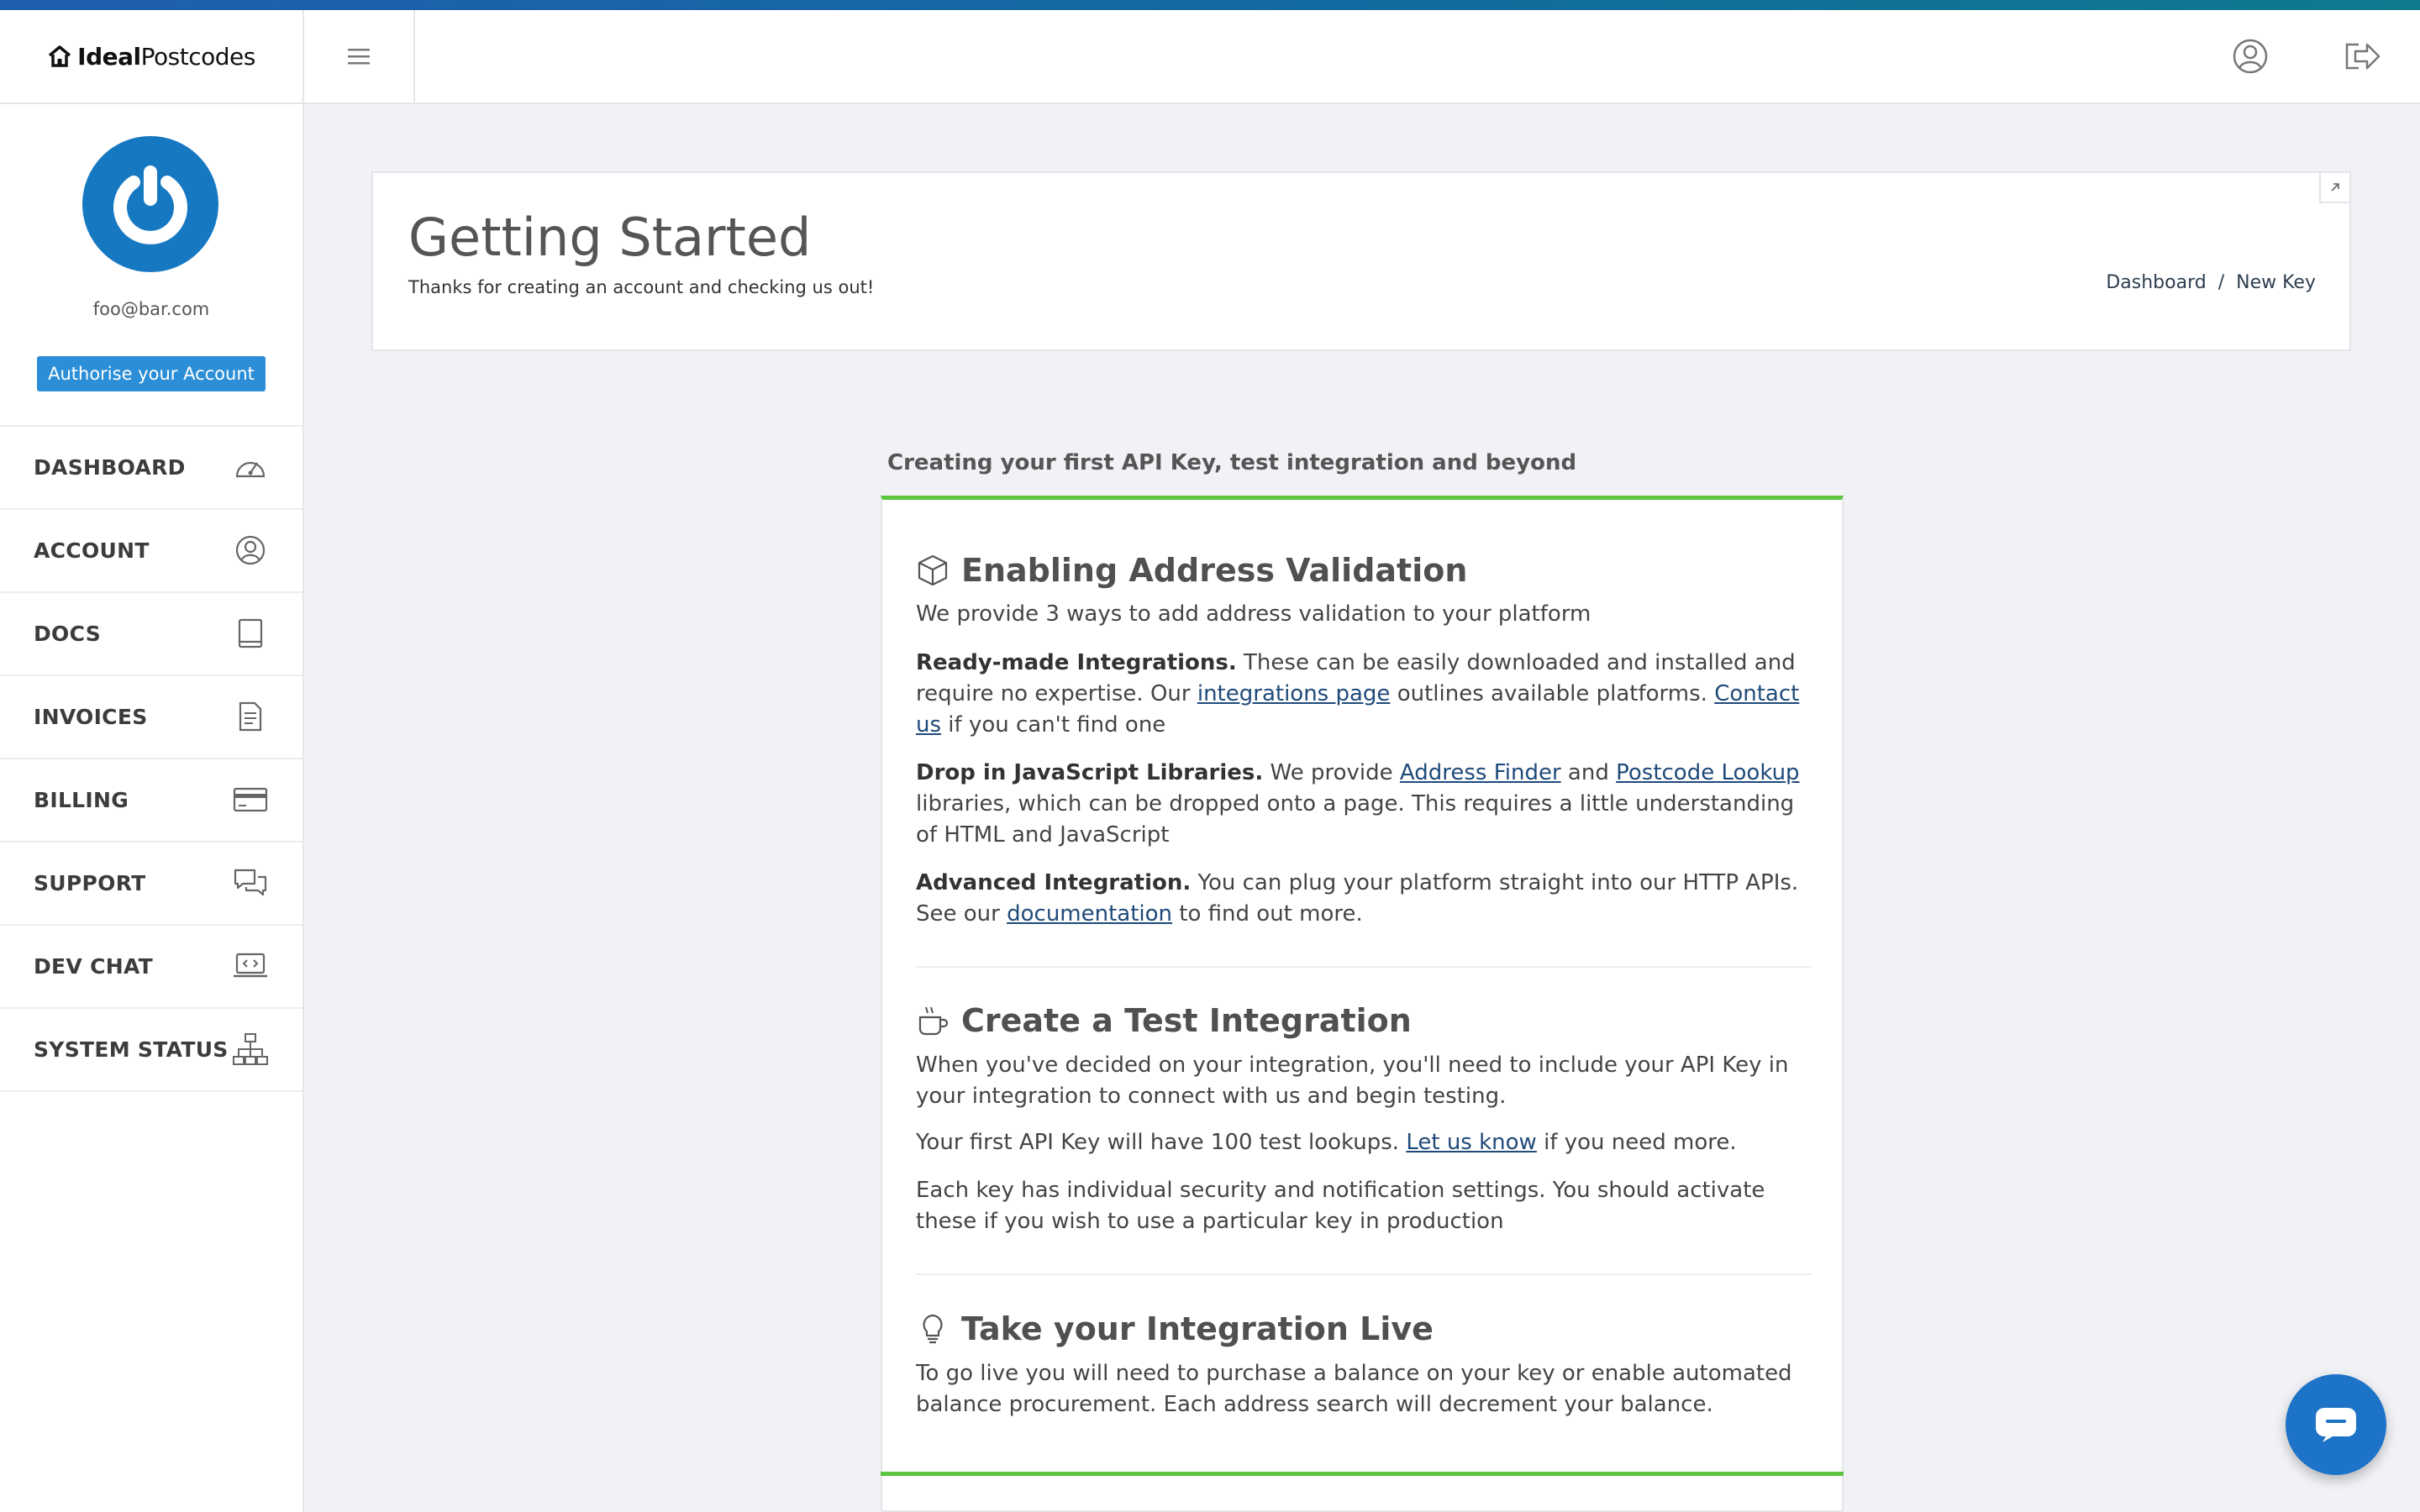  Describe the element at coordinates (933, 570) in the screenshot. I see `cube-icon` at that location.